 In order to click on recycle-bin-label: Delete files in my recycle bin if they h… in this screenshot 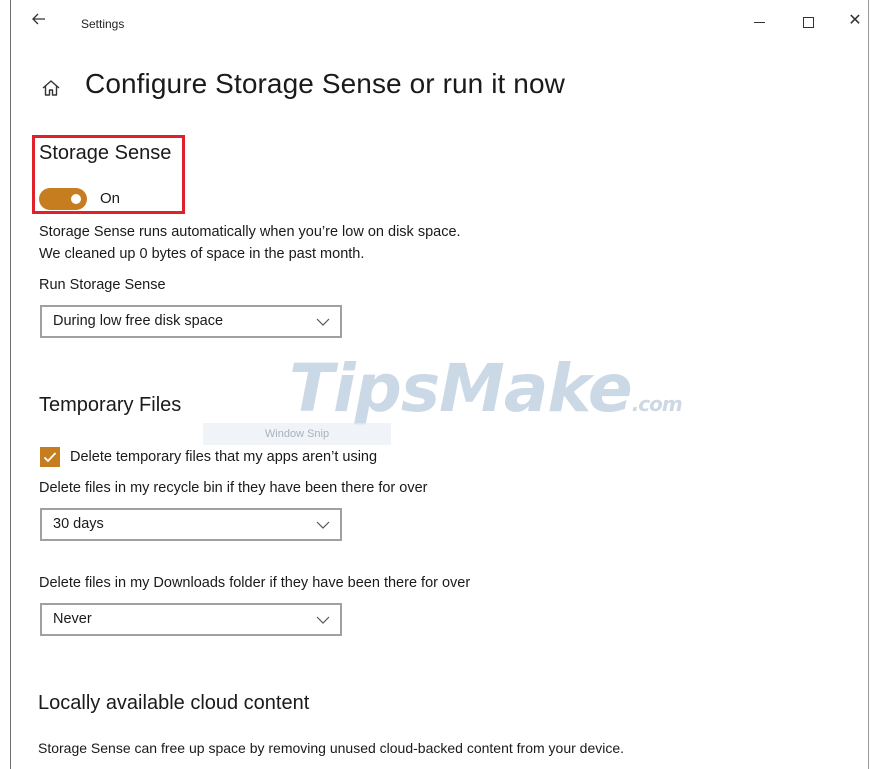, I will do `click(233, 488)`.